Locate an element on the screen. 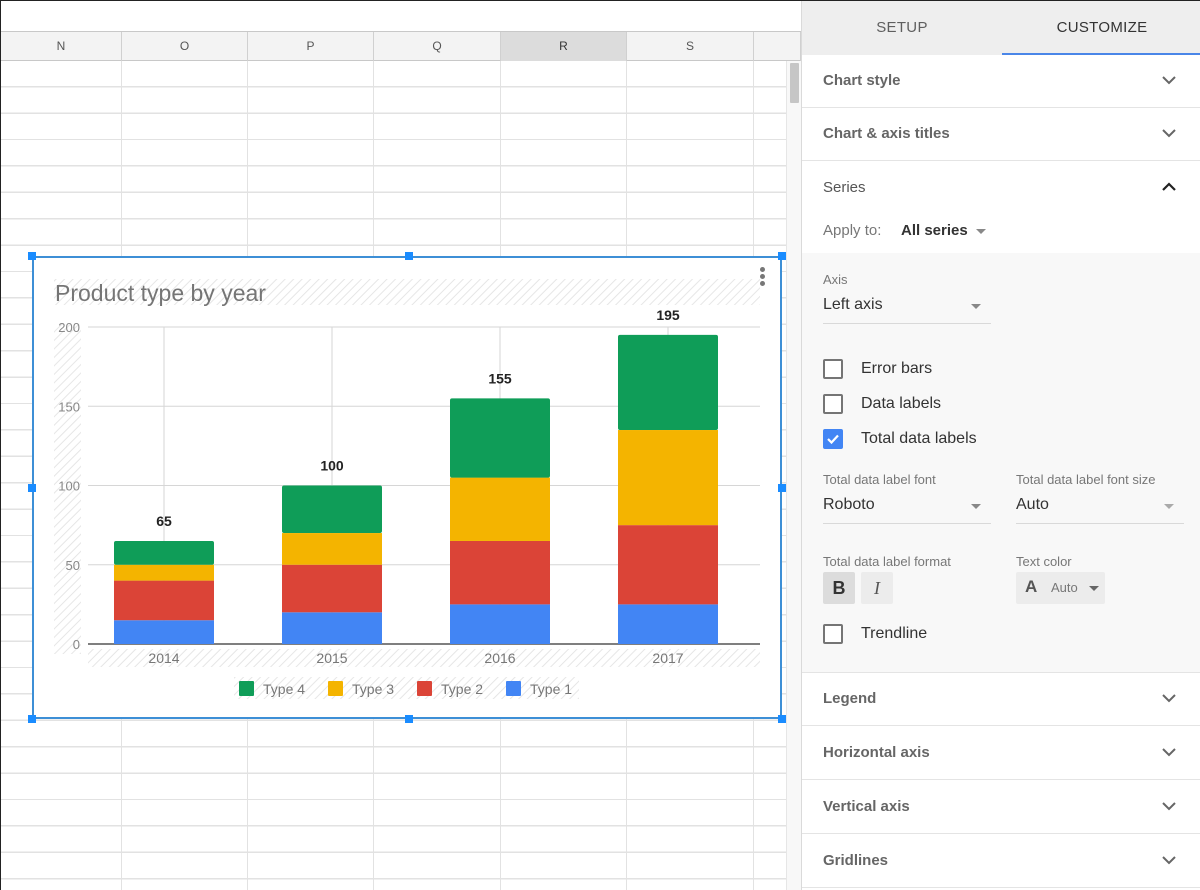 This screenshot has height=890, width=1200. total-label-font-label: Total data label font is located at coordinates (879, 479).